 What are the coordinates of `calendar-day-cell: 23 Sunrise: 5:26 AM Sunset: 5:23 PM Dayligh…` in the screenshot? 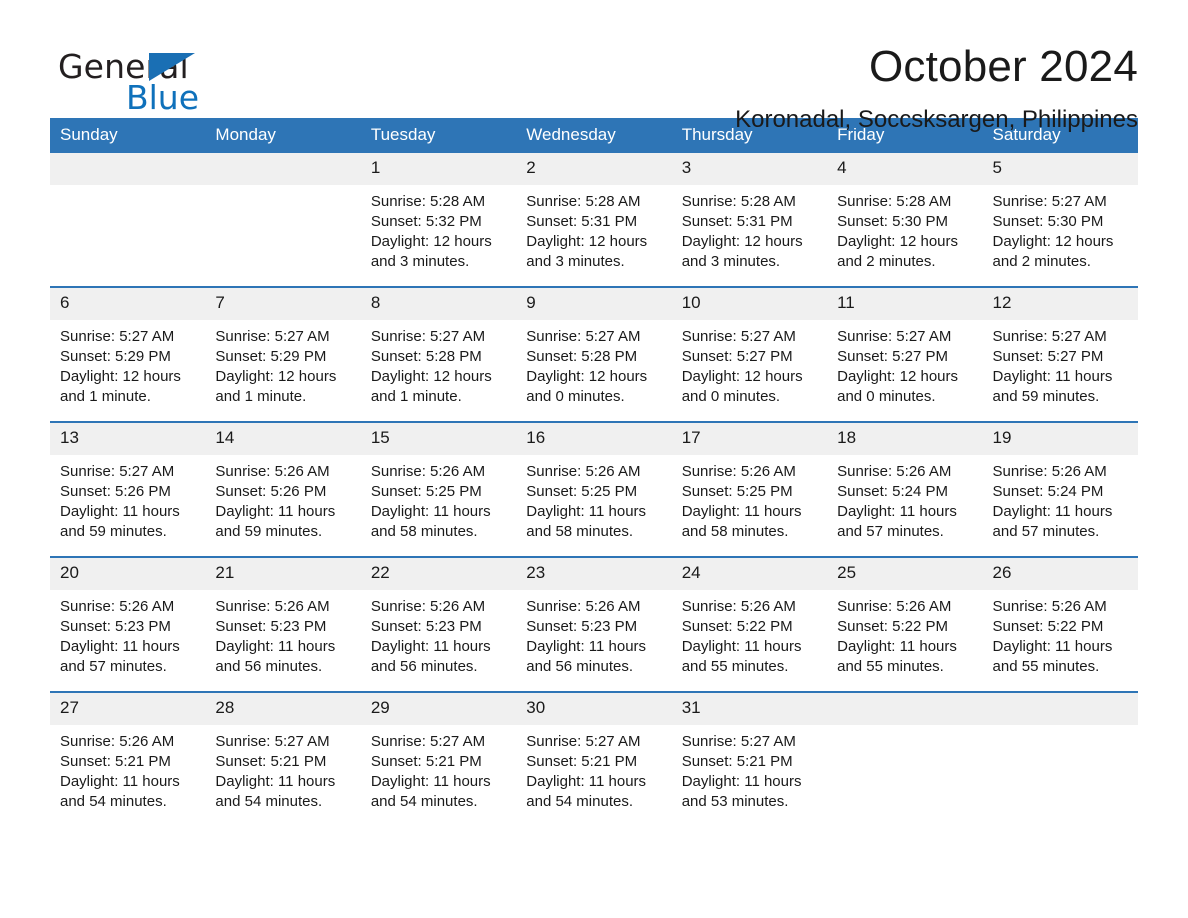 It's located at (594, 624).